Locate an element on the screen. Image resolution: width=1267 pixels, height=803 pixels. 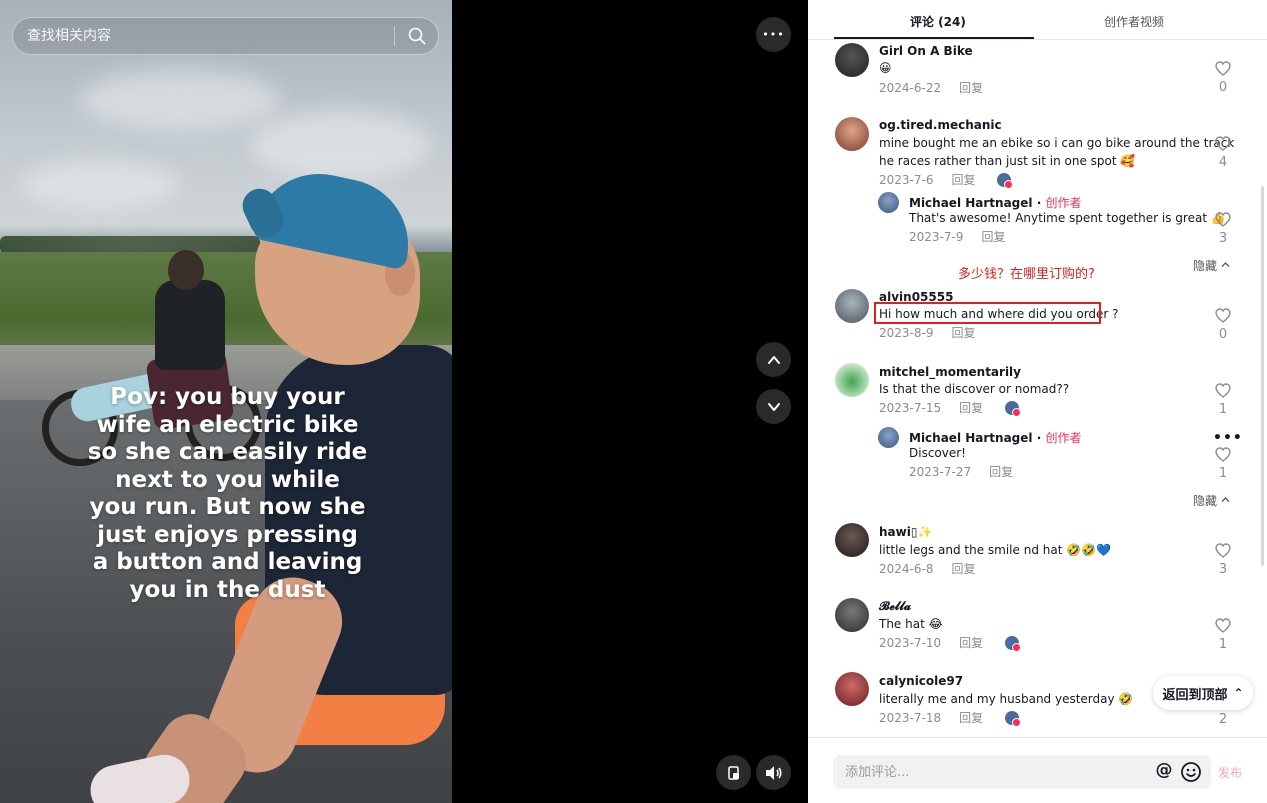
caption-line: next to you while is located at coordinates (227, 479).